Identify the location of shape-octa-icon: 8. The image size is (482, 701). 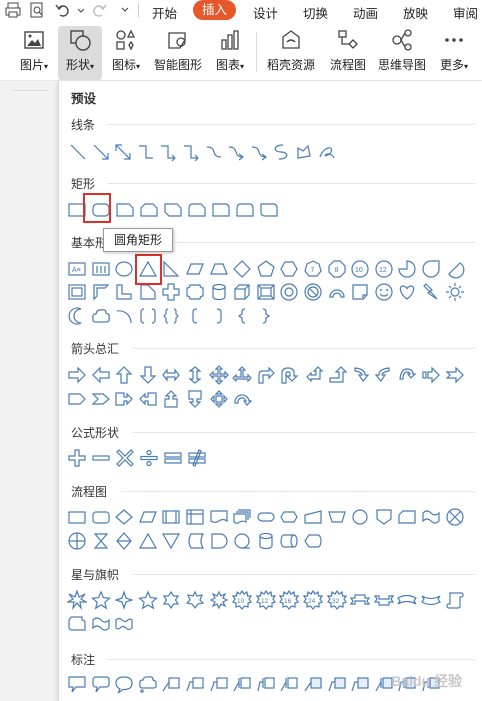
(337, 269).